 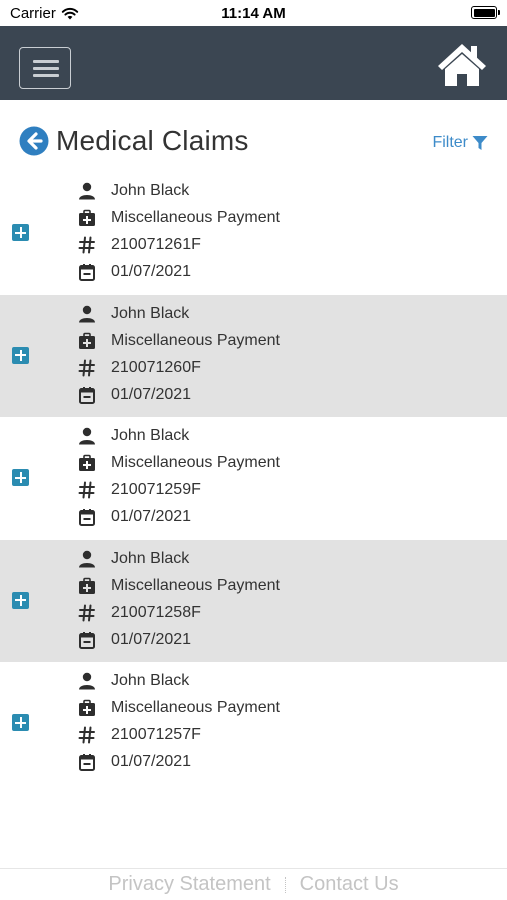 I want to click on claim-number: 210071260F, so click(x=139, y=368).